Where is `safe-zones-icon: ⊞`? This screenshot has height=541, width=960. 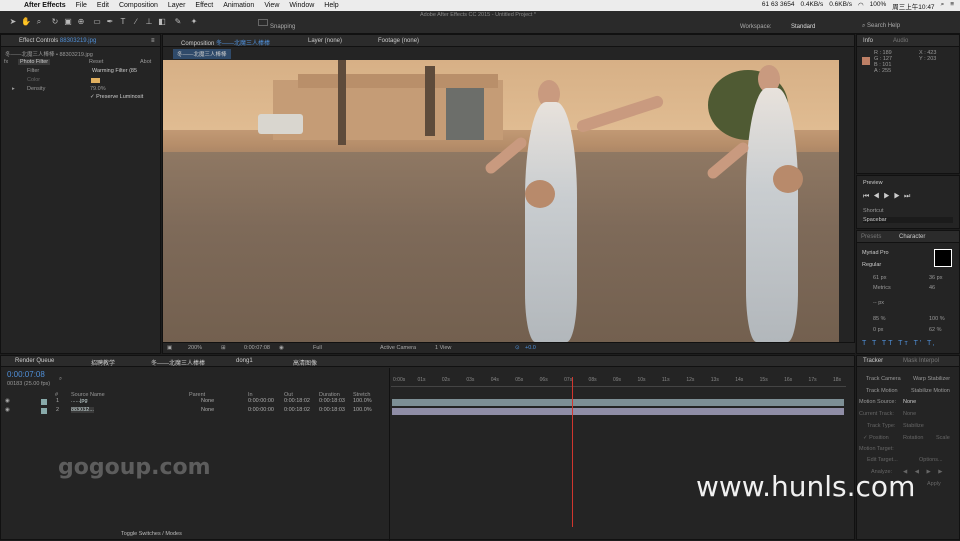 safe-zones-icon: ⊞ is located at coordinates (223, 348).